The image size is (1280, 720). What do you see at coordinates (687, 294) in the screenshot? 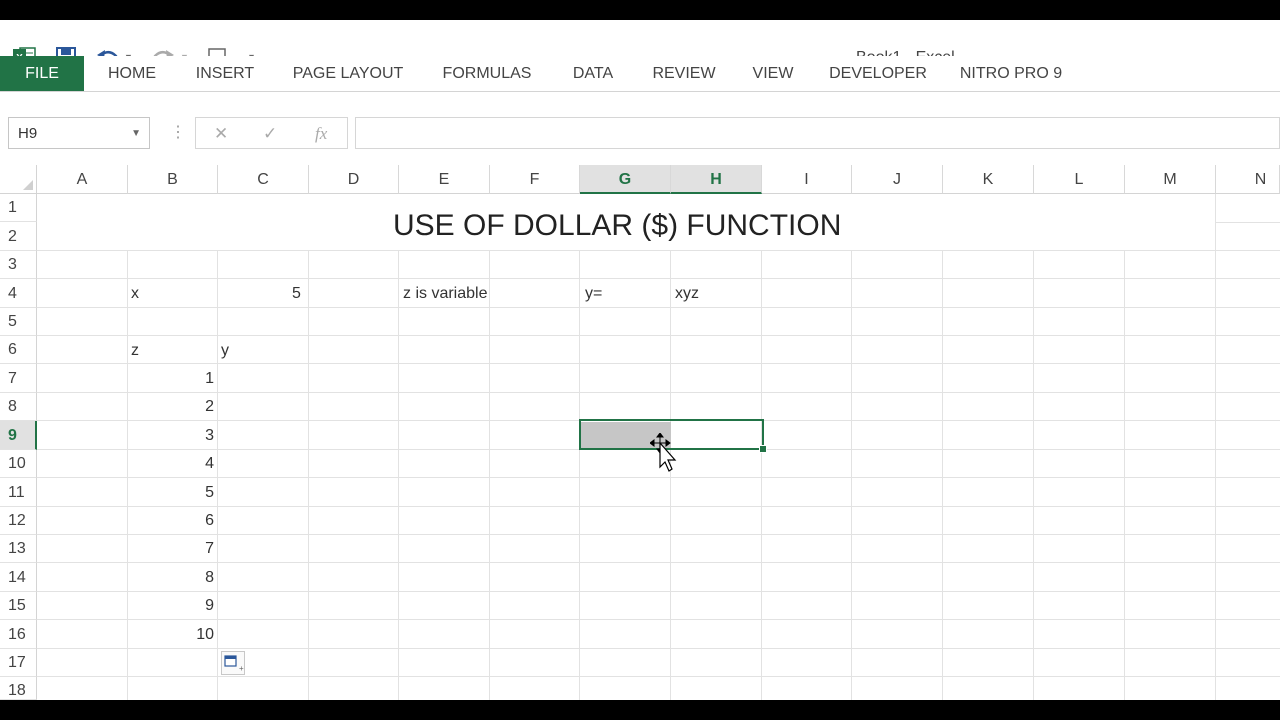
I see `cell-h4: xyz` at bounding box center [687, 294].